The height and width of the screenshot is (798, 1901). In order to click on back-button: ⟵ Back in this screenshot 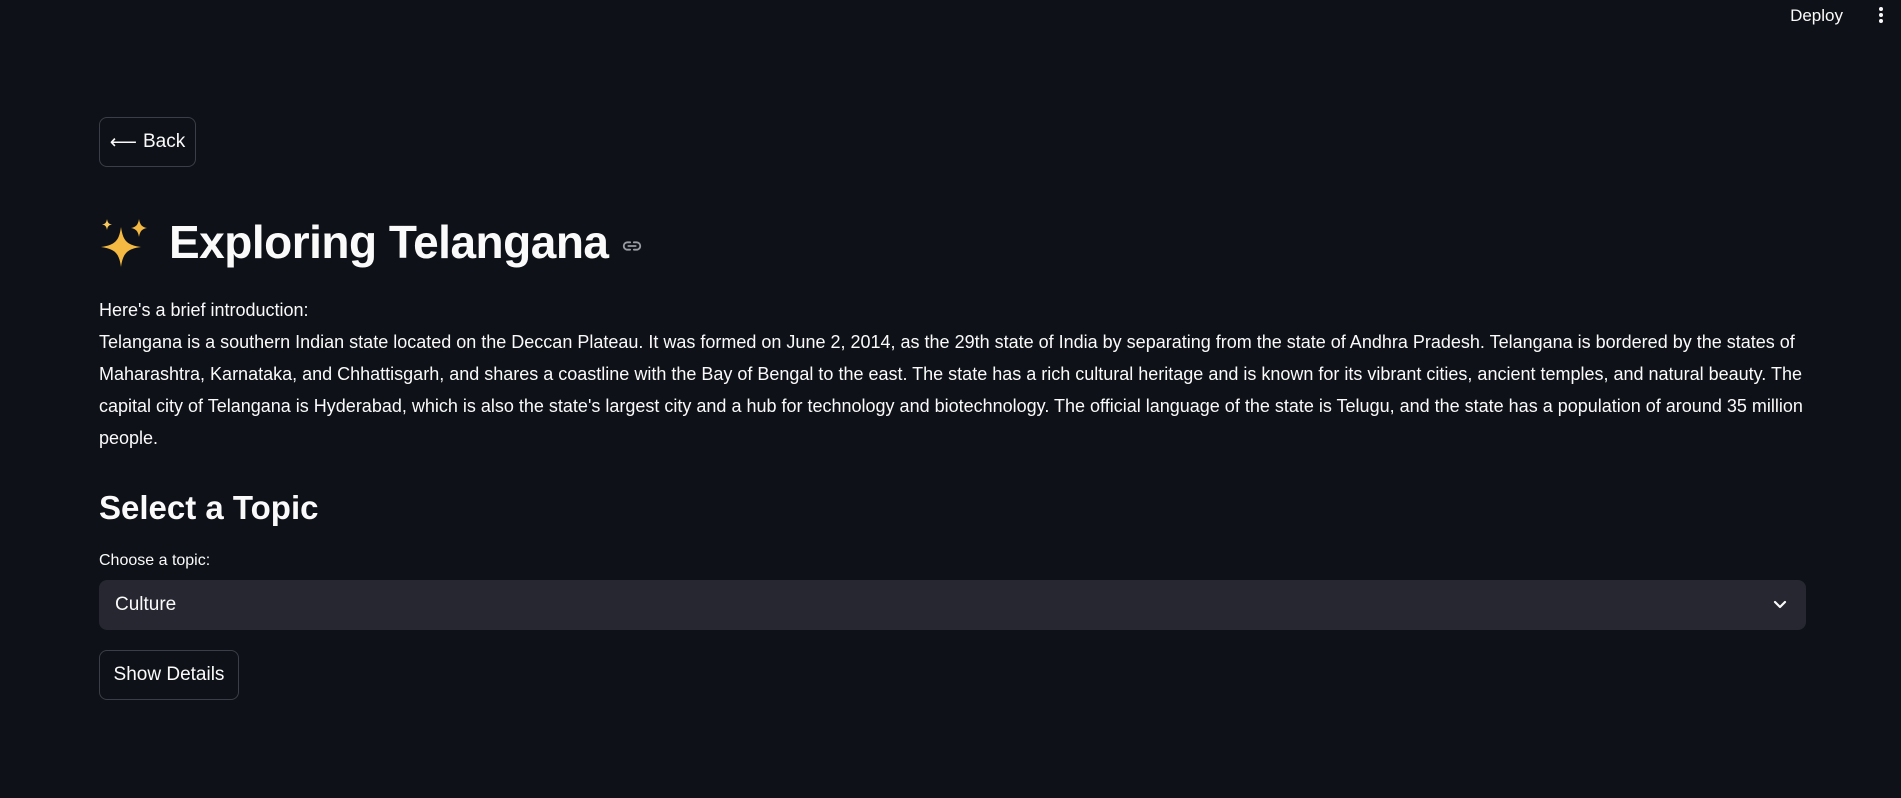, I will do `click(147, 142)`.